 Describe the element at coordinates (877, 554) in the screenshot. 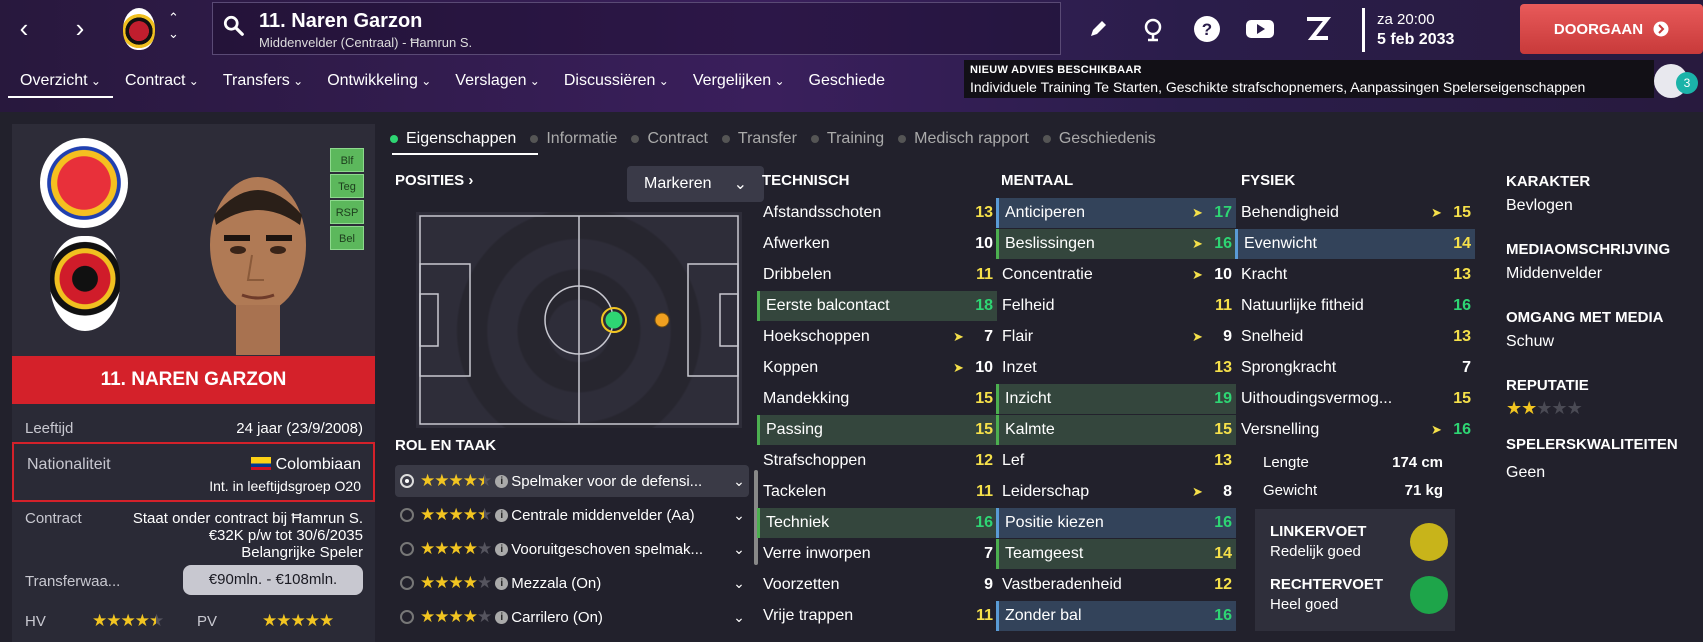

I see `attribute-technisch-row: Verre inworpen 7` at that location.